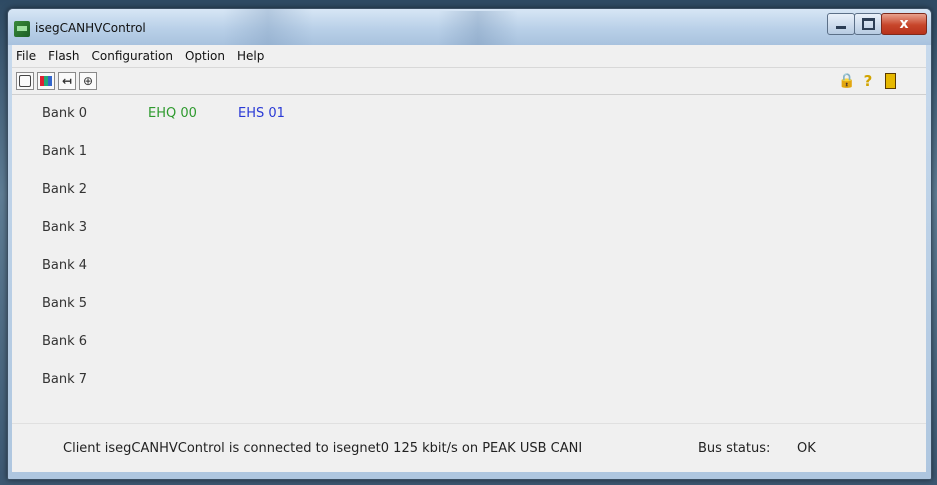 The height and width of the screenshot is (485, 937). Describe the element at coordinates (22, 29) in the screenshot. I see `app-icon` at that location.